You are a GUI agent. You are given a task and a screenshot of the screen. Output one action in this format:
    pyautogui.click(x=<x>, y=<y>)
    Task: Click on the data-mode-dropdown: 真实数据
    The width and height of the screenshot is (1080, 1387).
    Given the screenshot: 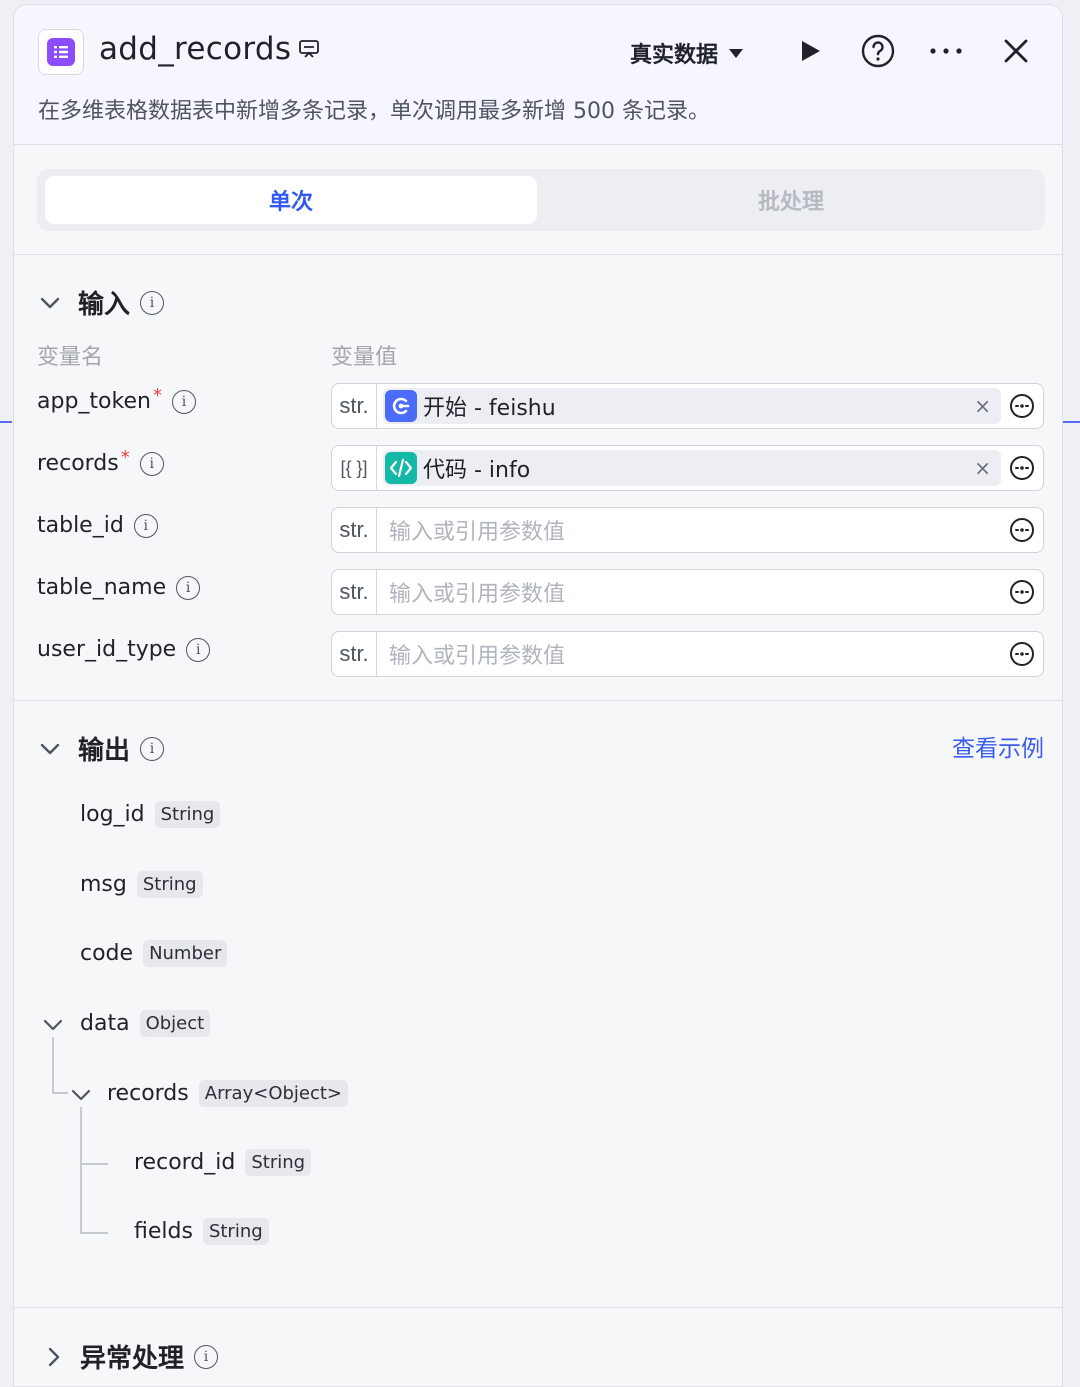 What is the action you would take?
    pyautogui.click(x=687, y=53)
    